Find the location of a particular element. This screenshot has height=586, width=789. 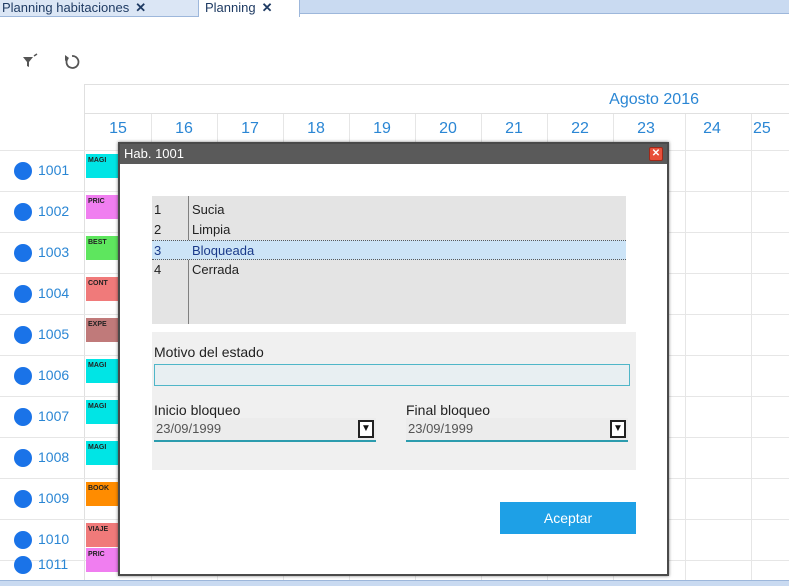

status-id: 2 is located at coordinates (158, 229).